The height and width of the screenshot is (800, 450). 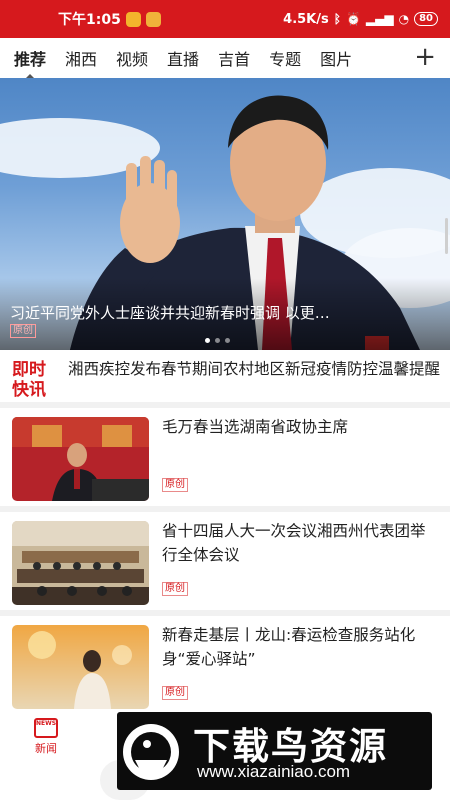 What do you see at coordinates (425, 57) in the screenshot?
I see `add-channel-icon: +` at bounding box center [425, 57].